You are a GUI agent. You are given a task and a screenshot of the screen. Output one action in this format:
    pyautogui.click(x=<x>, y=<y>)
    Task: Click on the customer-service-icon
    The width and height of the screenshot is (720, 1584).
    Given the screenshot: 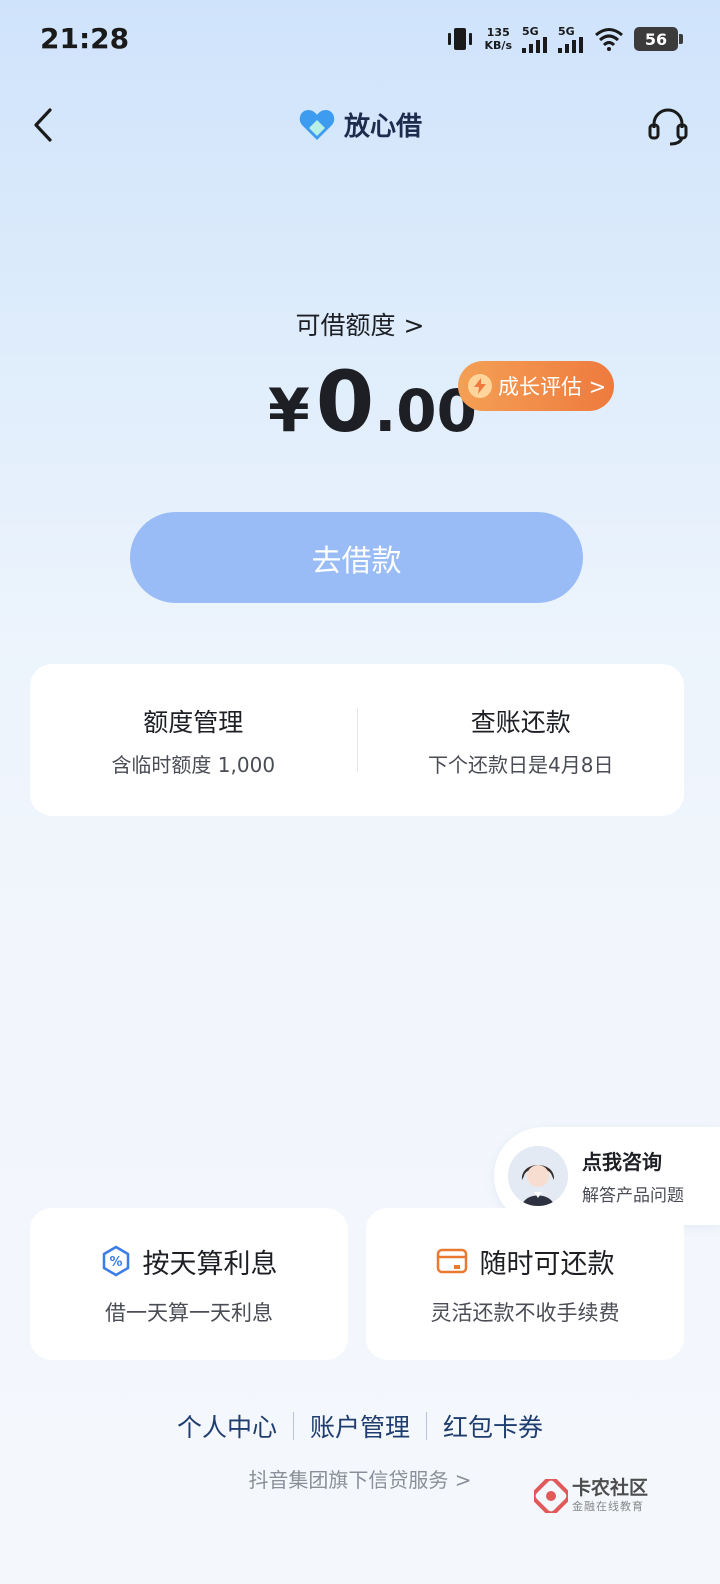 What is the action you would take?
    pyautogui.click(x=668, y=126)
    